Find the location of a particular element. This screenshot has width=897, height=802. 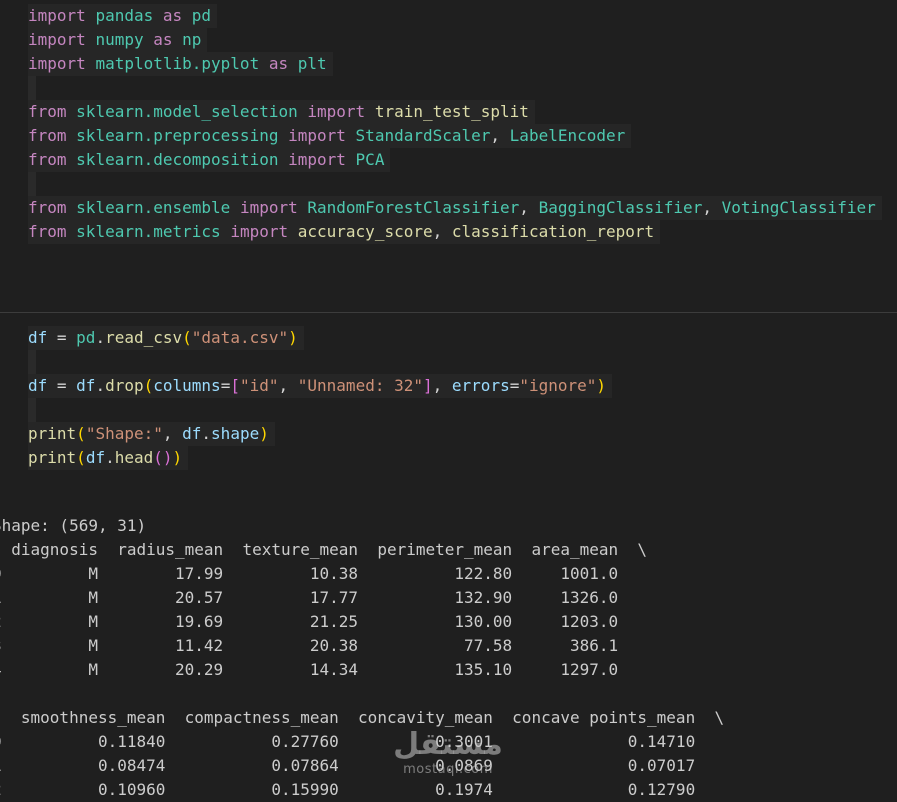

output-line: 0 M 17.99 10.38 122.80 1001.0 is located at coordinates (309, 573).